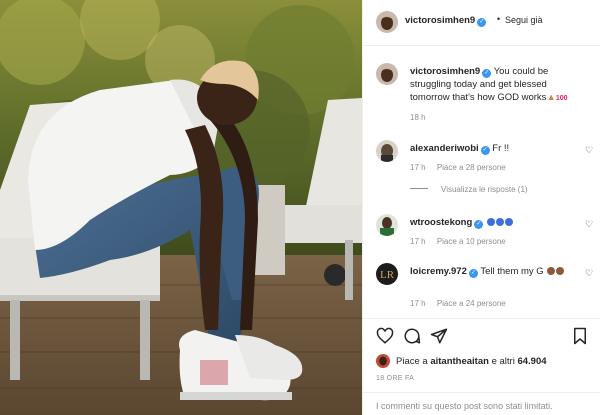  I want to click on comment-avatar: LR, so click(387, 274).